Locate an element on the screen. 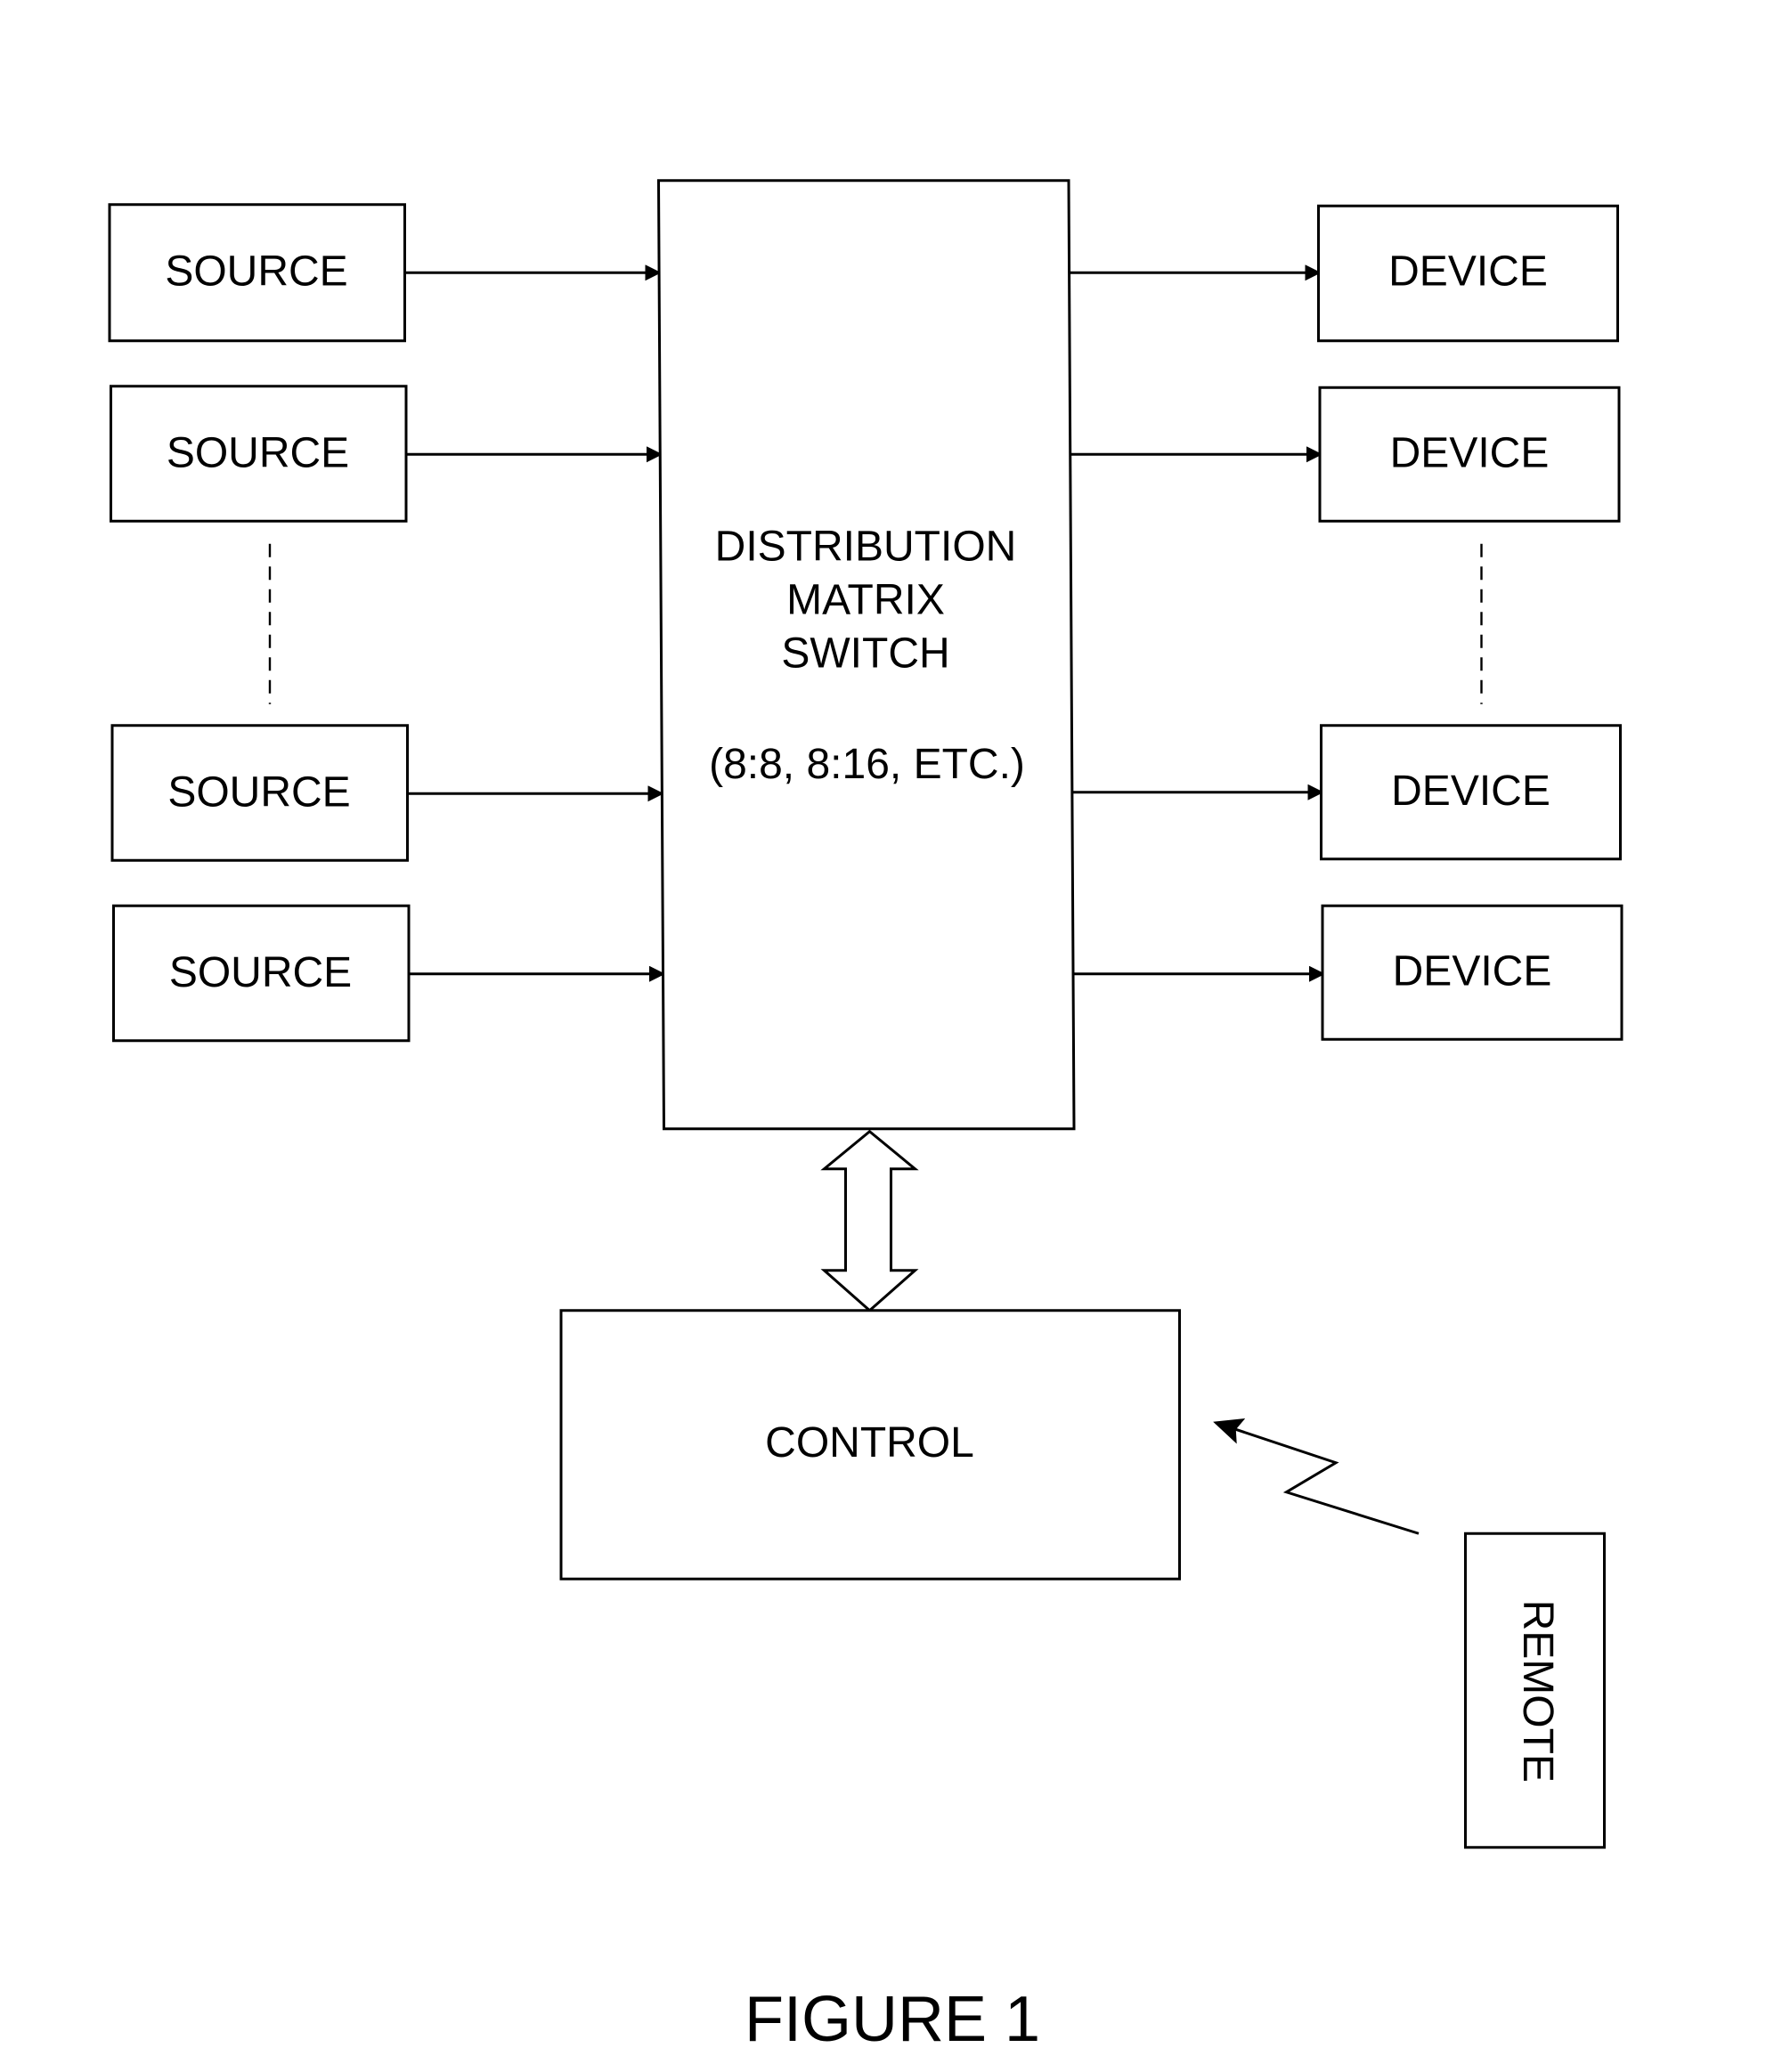  device-box-1: DEVICE is located at coordinates (1468, 273).